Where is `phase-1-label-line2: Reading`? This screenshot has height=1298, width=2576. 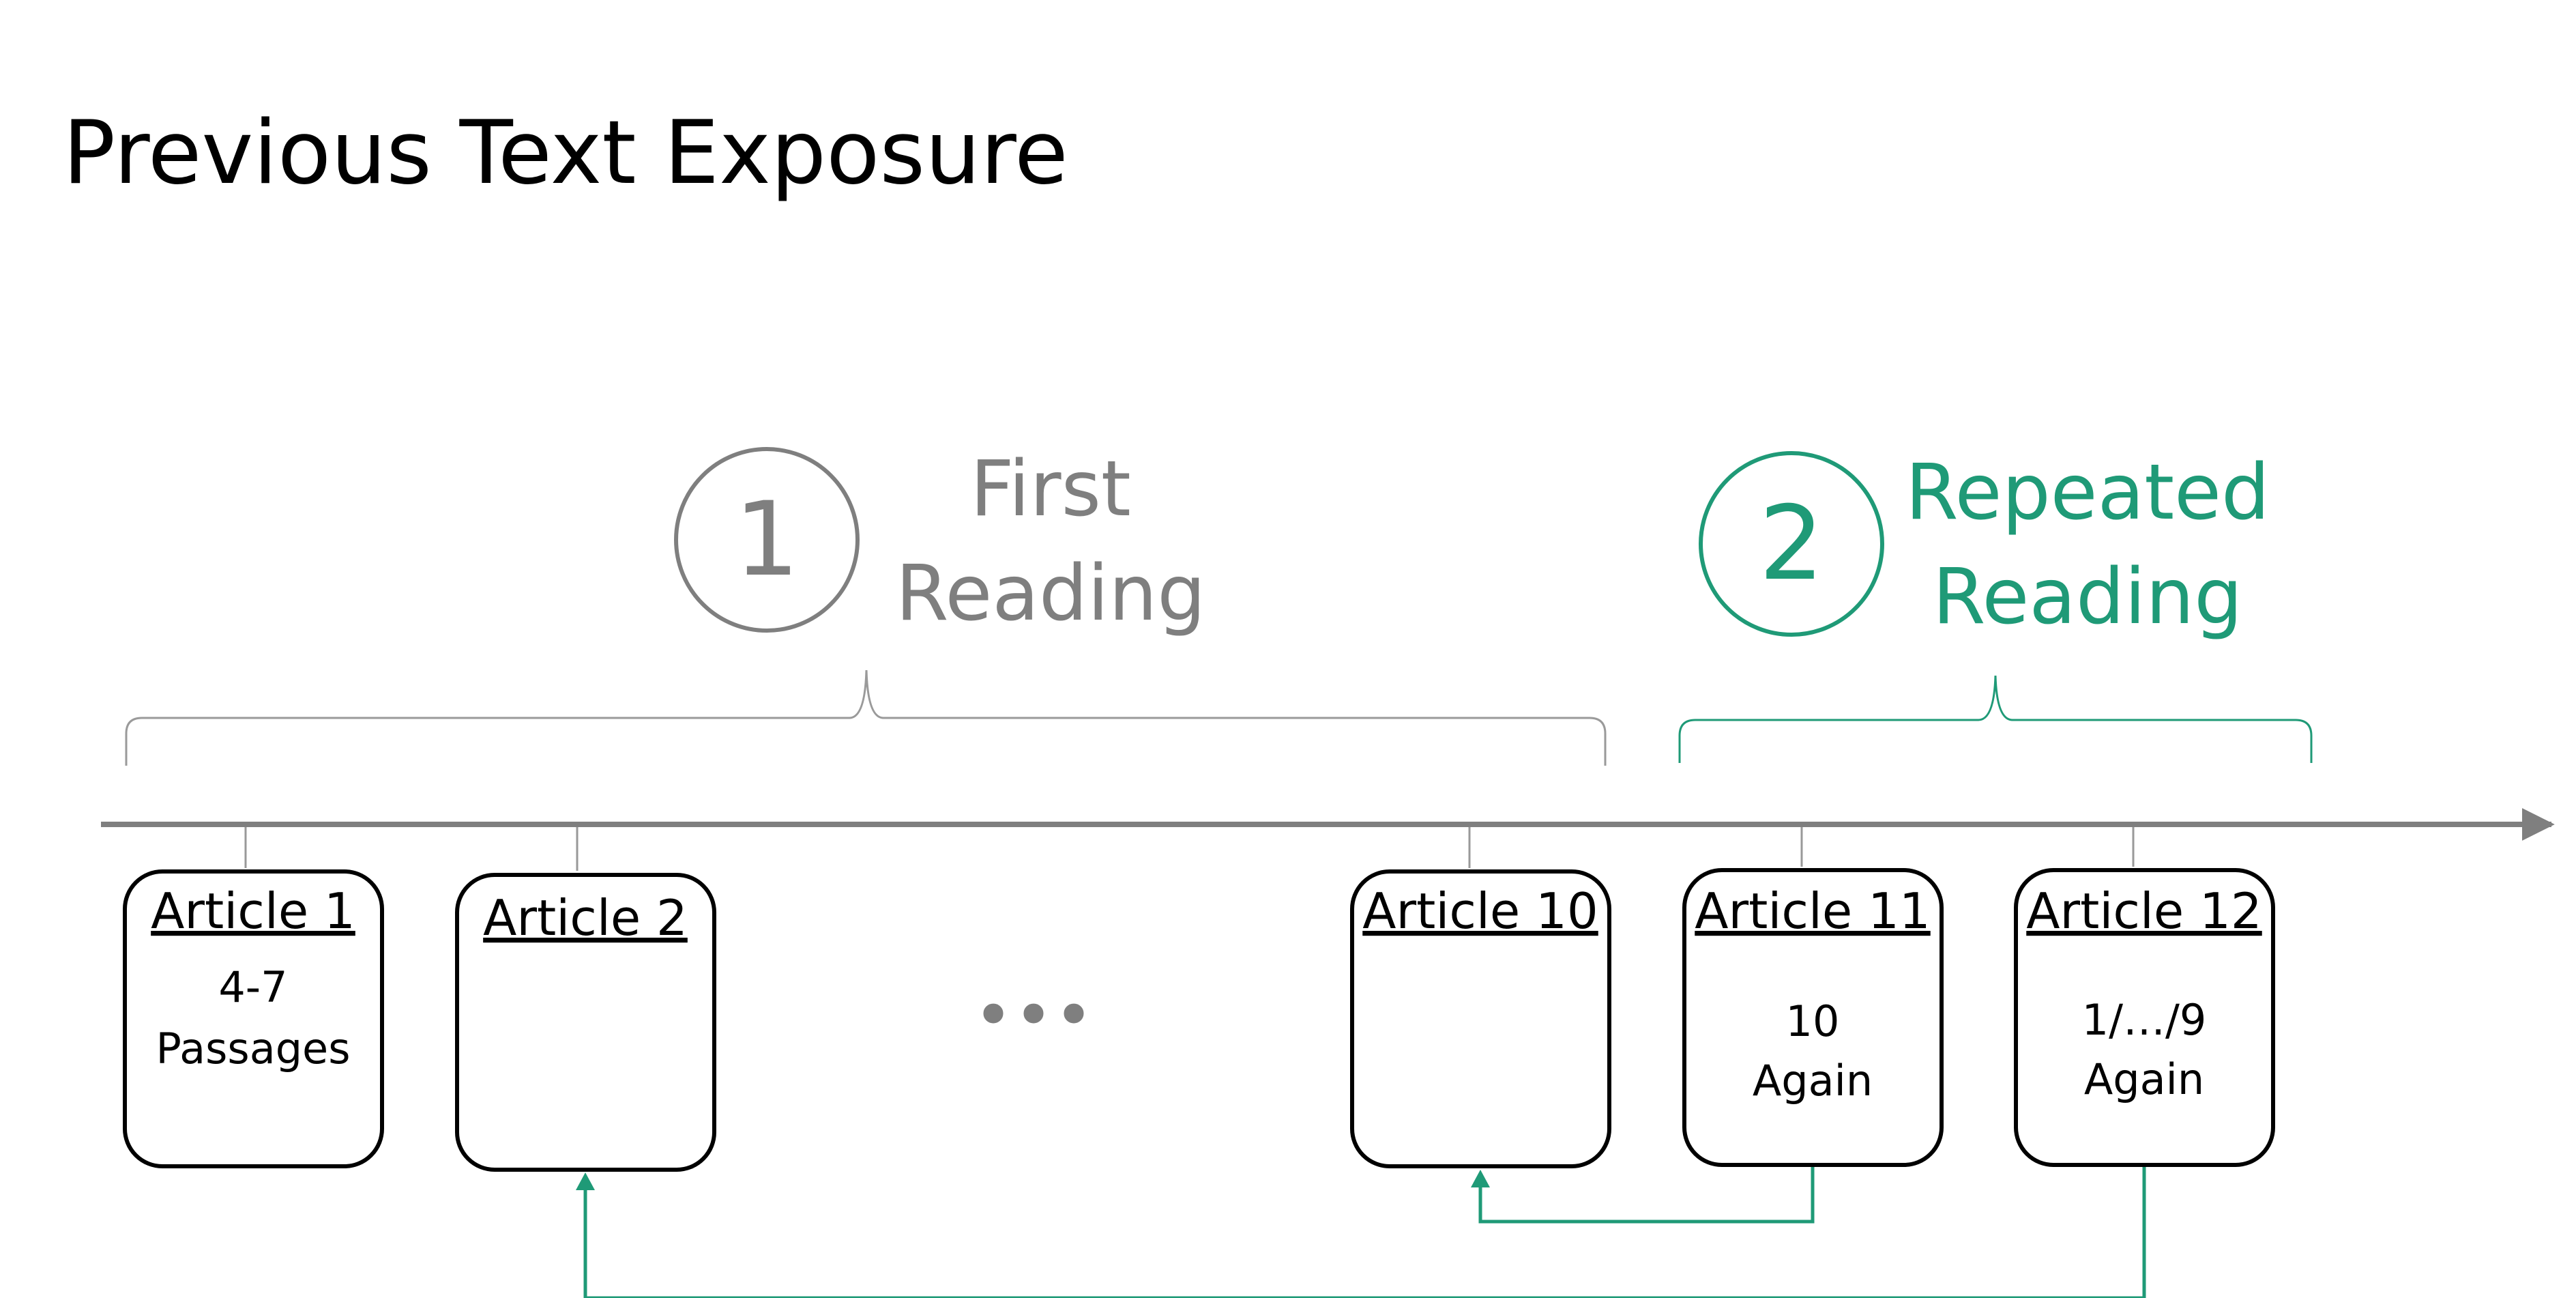 phase-1-label-line2: Reading is located at coordinates (1051, 593).